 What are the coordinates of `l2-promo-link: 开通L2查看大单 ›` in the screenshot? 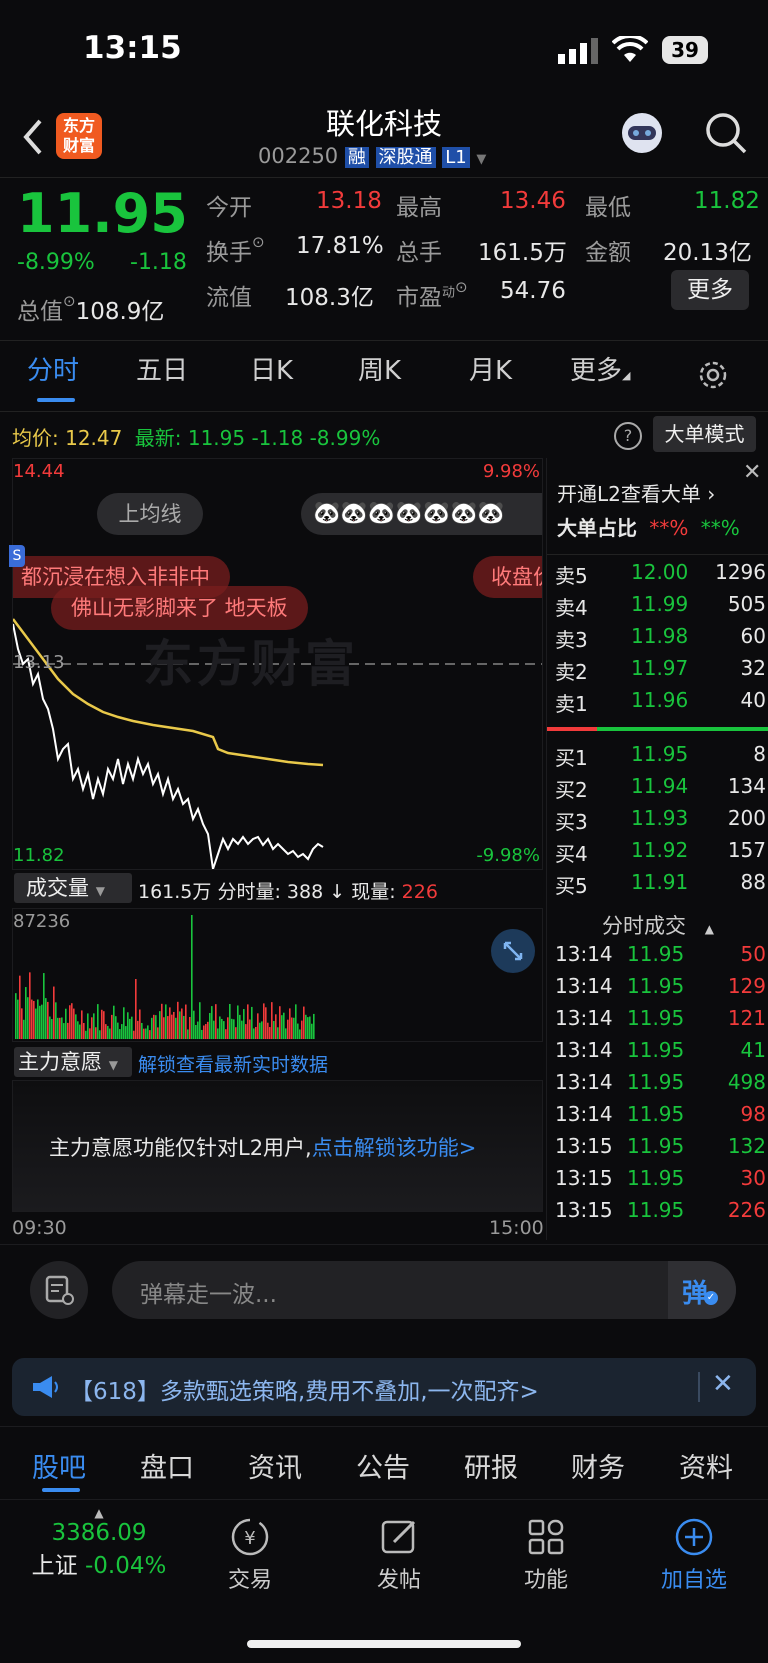 It's located at (636, 492).